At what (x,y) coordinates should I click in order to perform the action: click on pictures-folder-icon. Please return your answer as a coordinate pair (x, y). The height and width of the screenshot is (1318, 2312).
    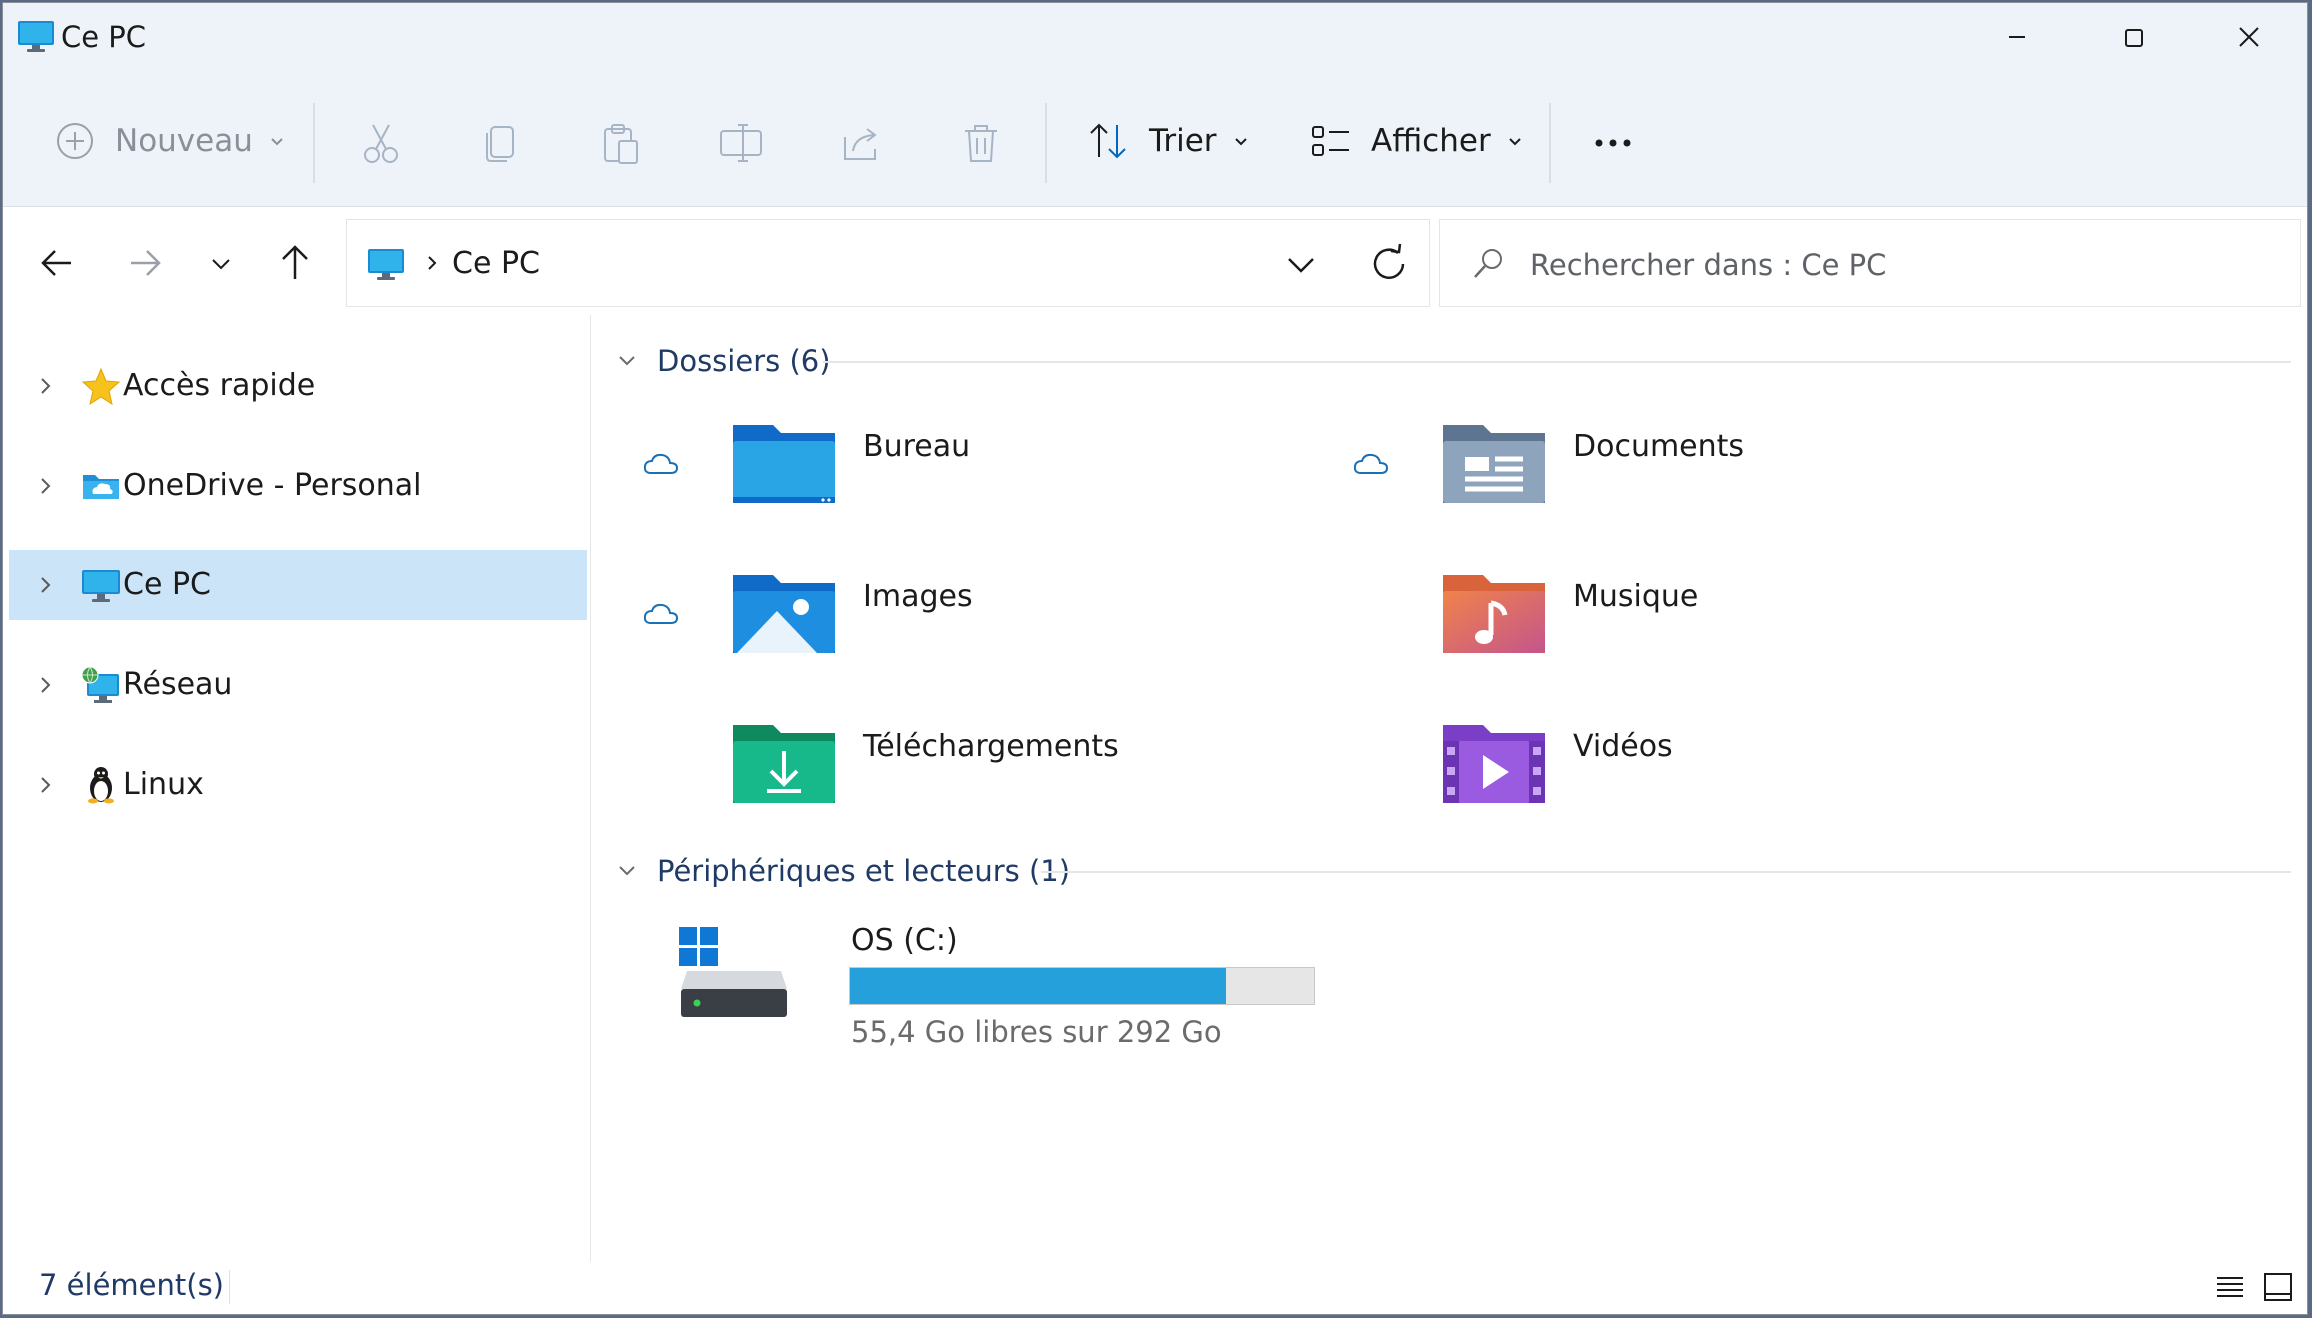
    Looking at the image, I should click on (784, 614).